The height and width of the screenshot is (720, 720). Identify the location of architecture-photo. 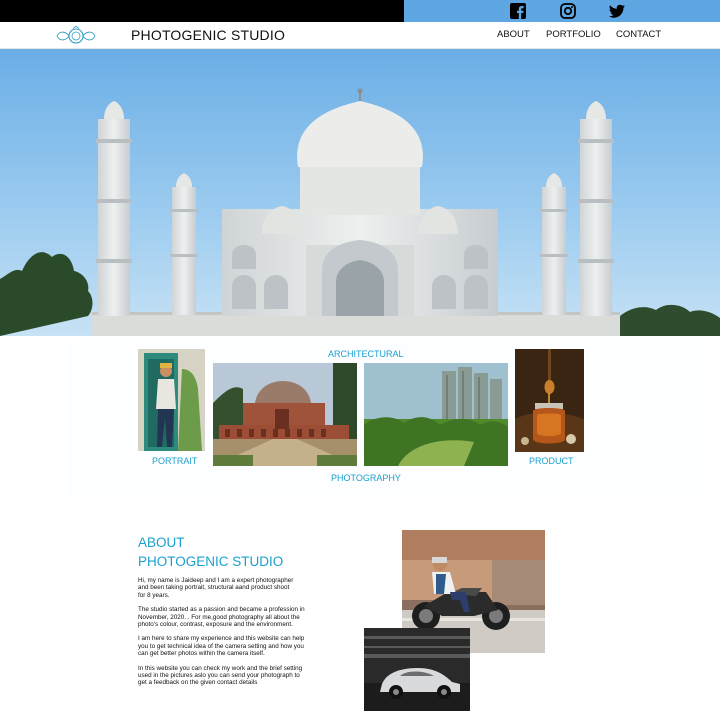
(285, 414).